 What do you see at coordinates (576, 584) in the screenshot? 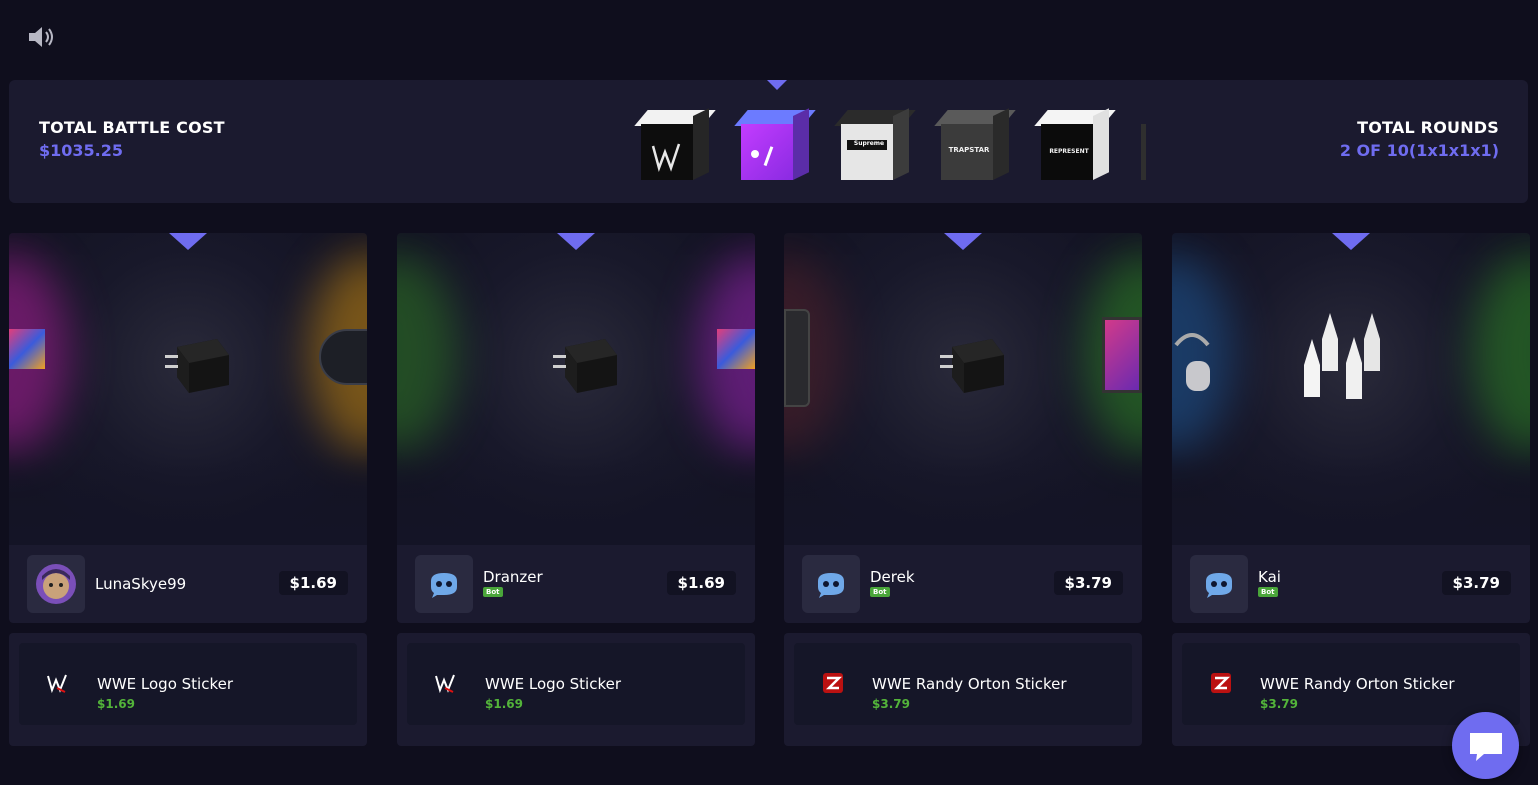
I see `player-footer: Dranzer Bot $1.69` at bounding box center [576, 584].